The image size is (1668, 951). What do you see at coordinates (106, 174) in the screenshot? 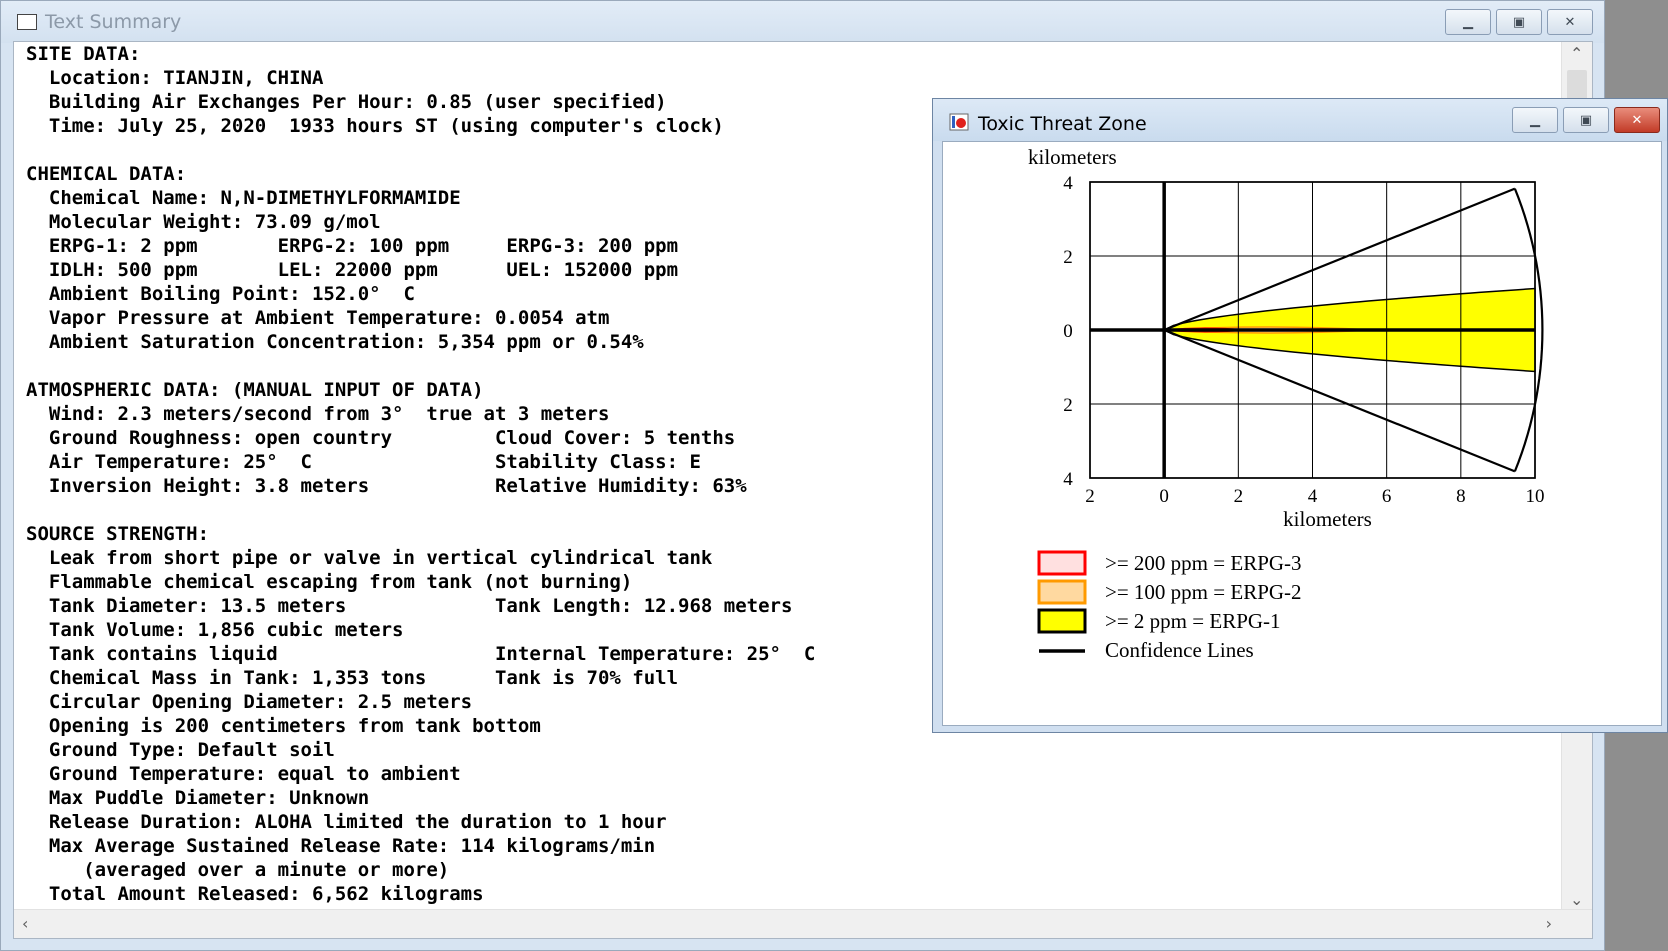
I see `summary-line: CHEMICAL DATA:` at bounding box center [106, 174].